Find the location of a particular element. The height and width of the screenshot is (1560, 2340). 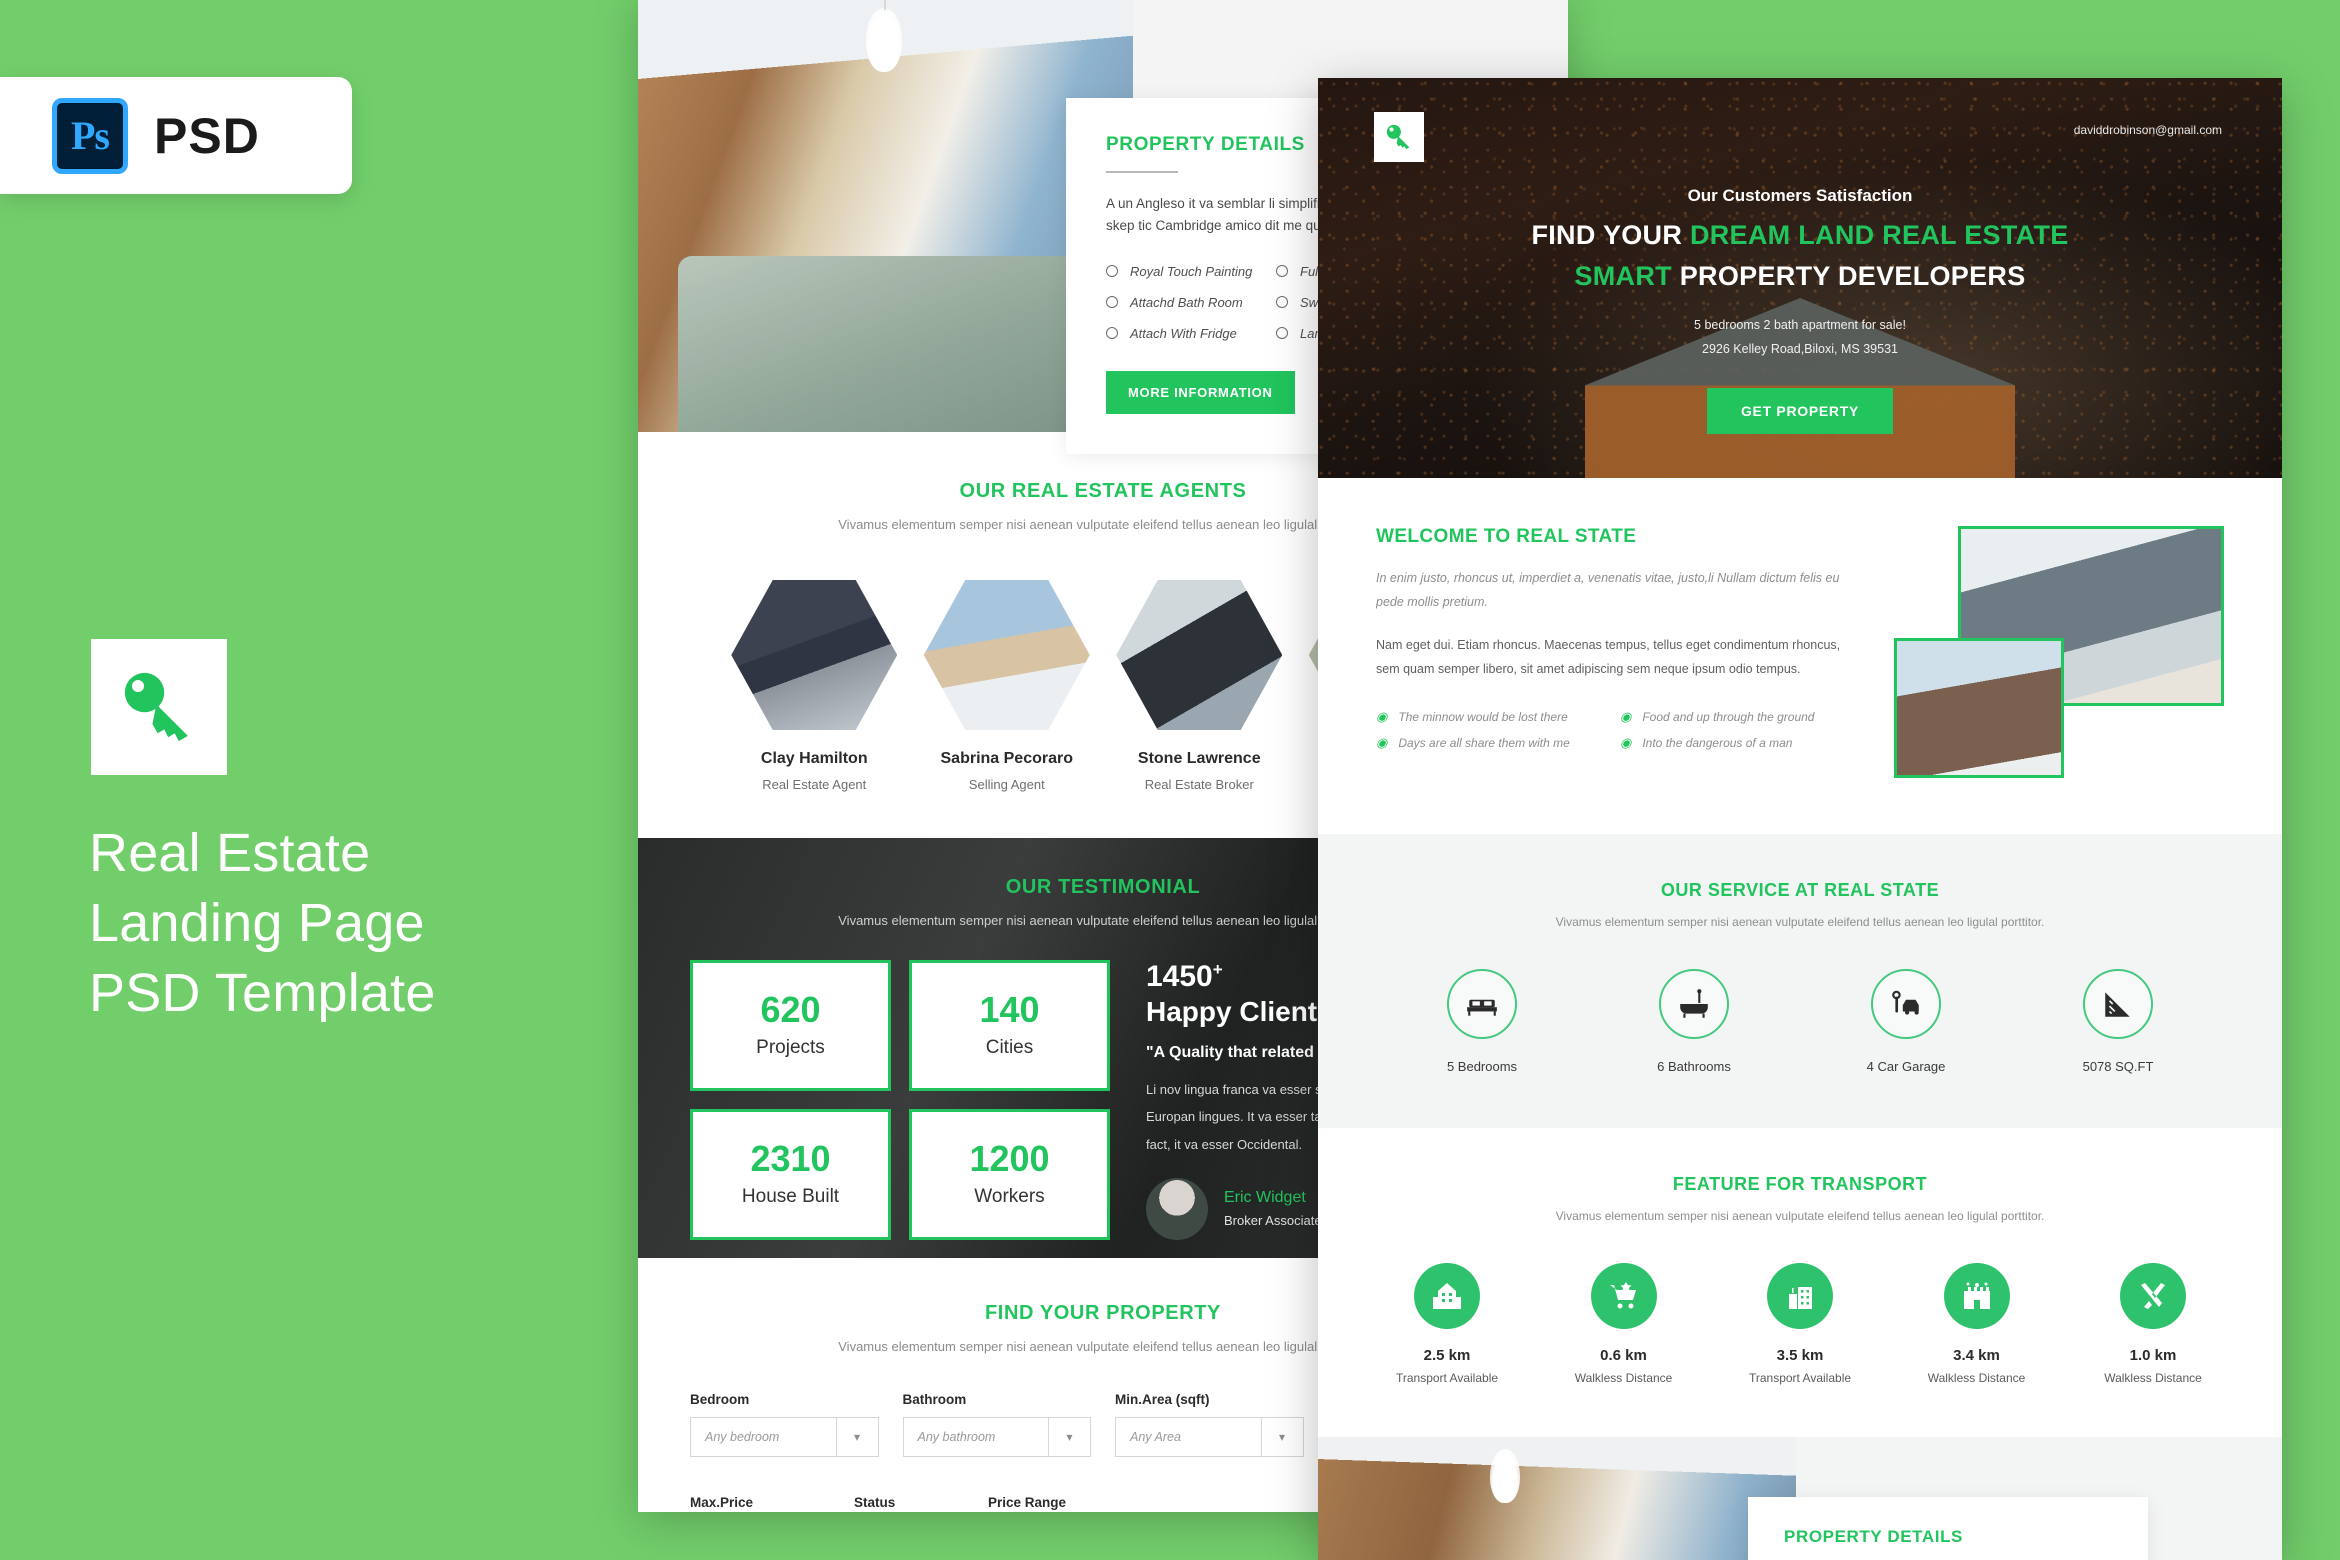

counter-card: 140 Cities is located at coordinates (1009, 1025).